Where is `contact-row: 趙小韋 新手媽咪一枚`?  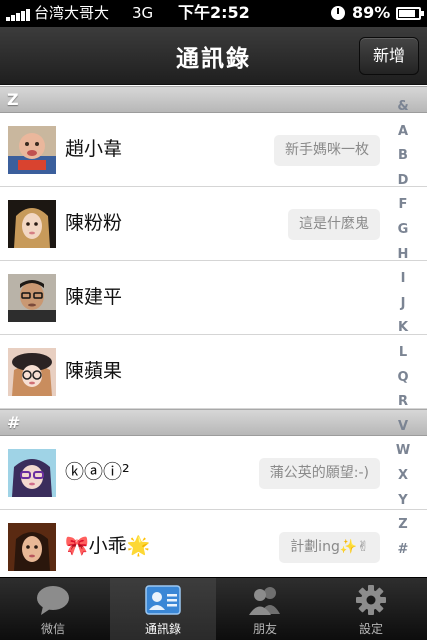 contact-row: 趙小韋 新手媽咪一枚 is located at coordinates (213, 150).